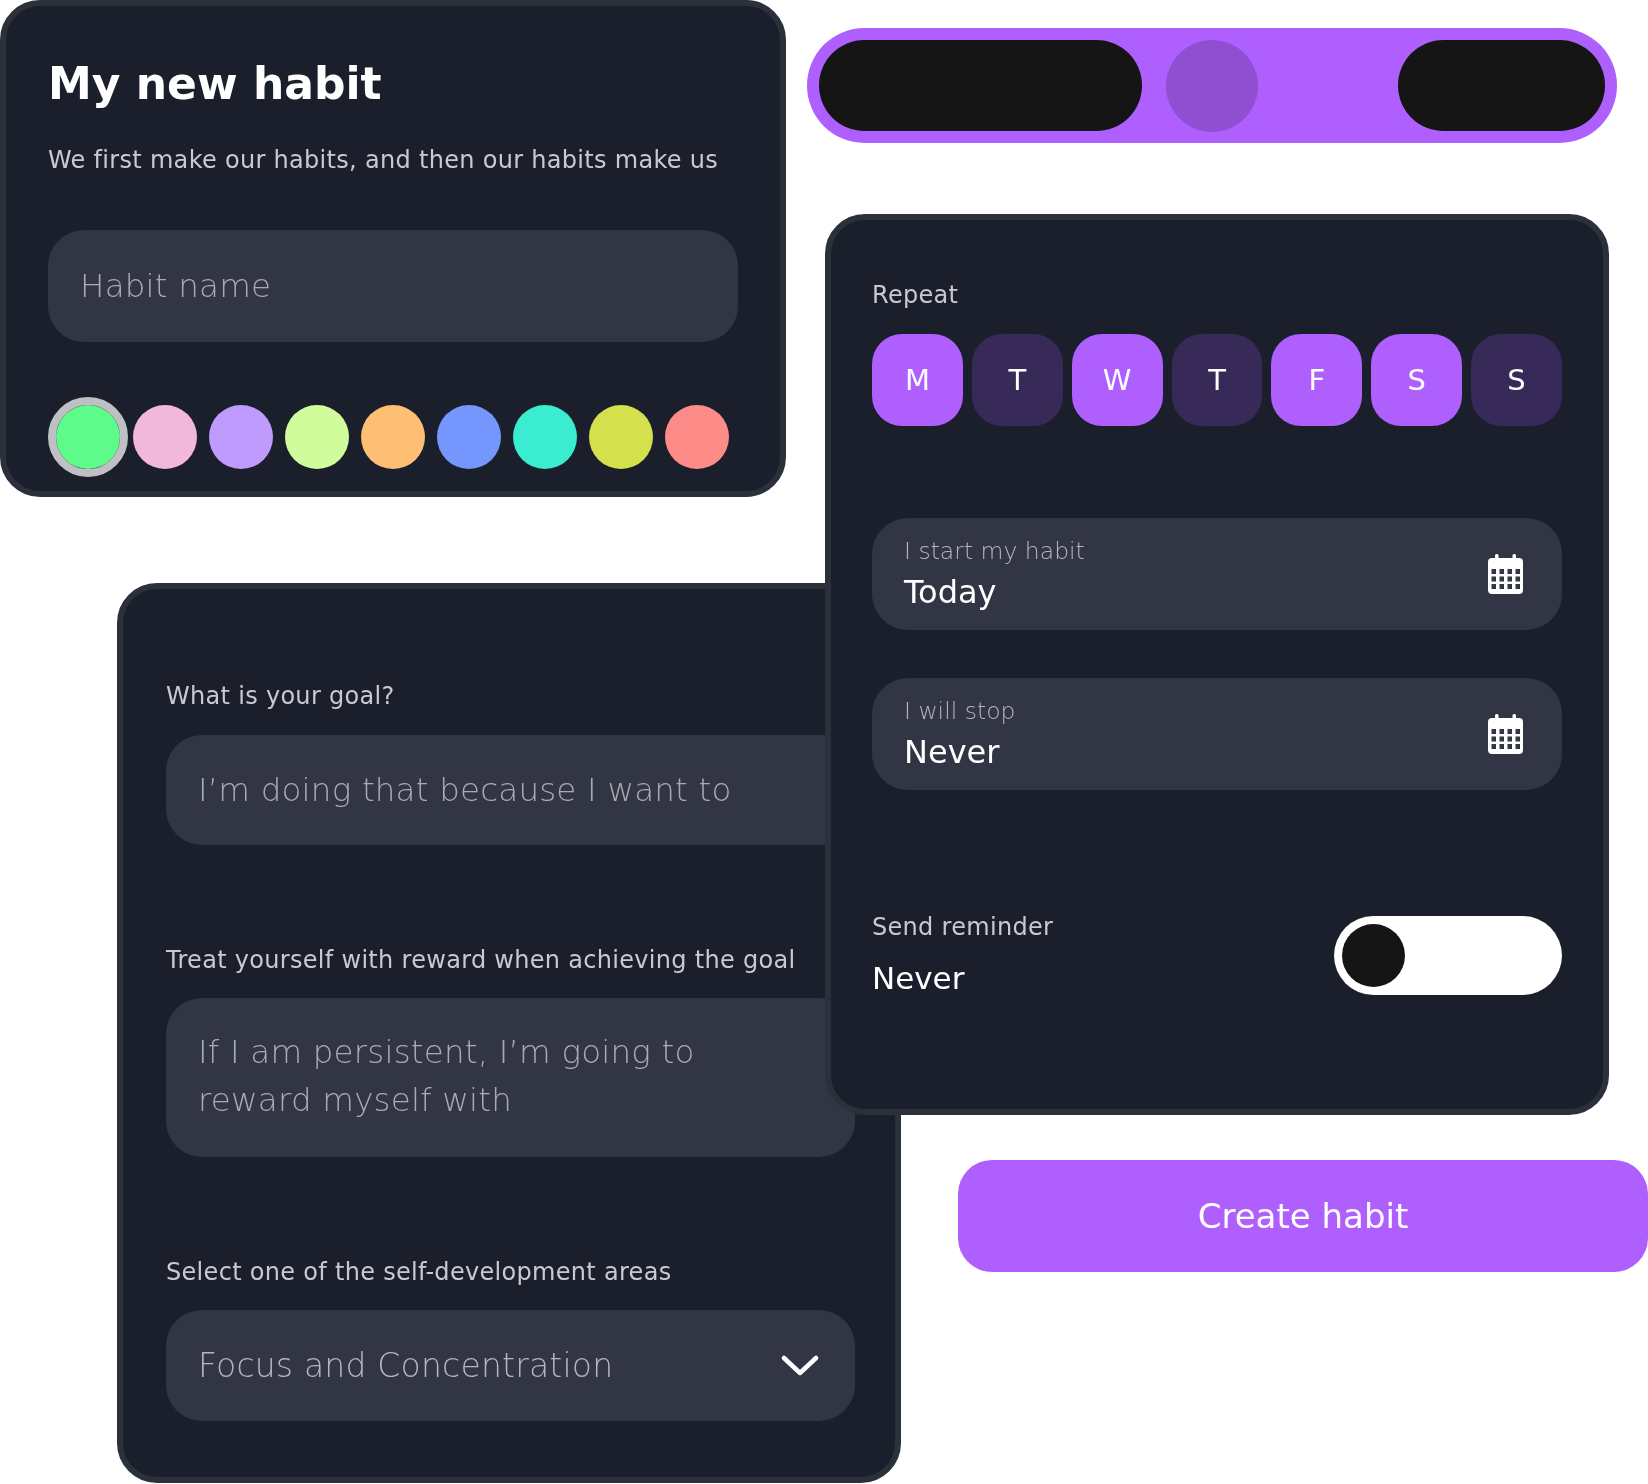 This screenshot has height=1484, width=1648. I want to click on goal-field: I’m doing that because I want to, so click(495, 790).